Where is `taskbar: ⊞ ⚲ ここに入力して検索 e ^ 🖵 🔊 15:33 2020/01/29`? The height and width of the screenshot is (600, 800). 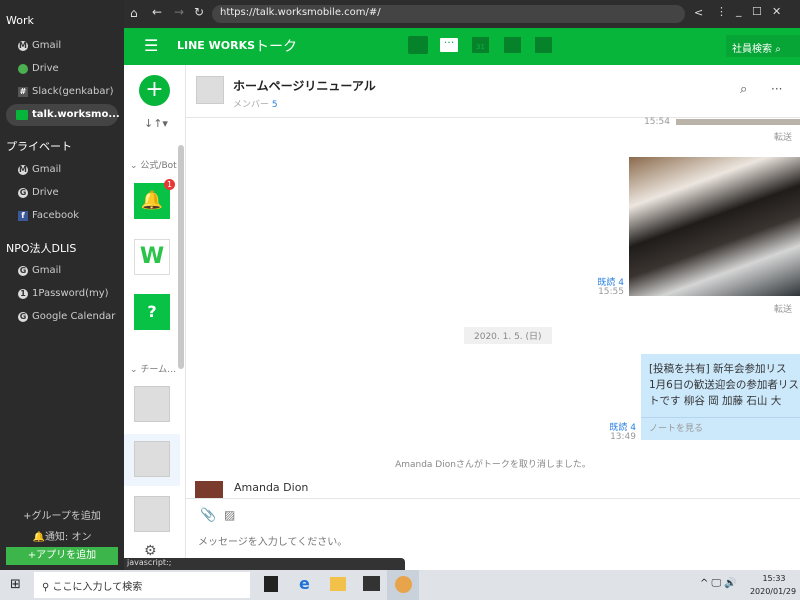
taskbar: ⊞ ⚲ ここに入力して検索 e ^ 🖵 🔊 15:33 2020/01/29 is located at coordinates (400, 585).